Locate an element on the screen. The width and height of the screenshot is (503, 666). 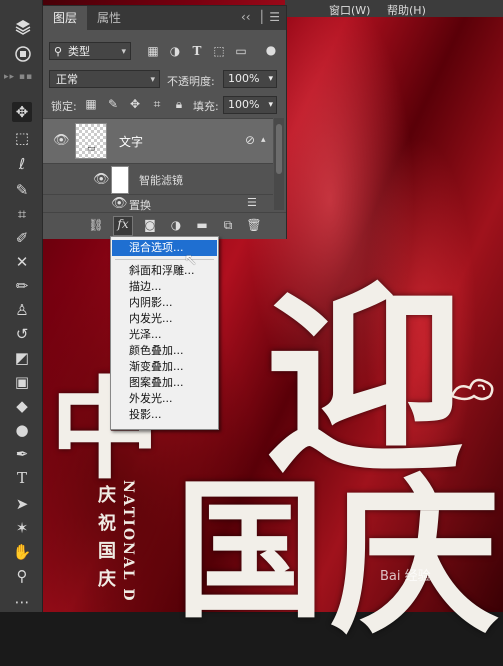
move-tool-icon: ✥ is located at coordinates (22, 112).